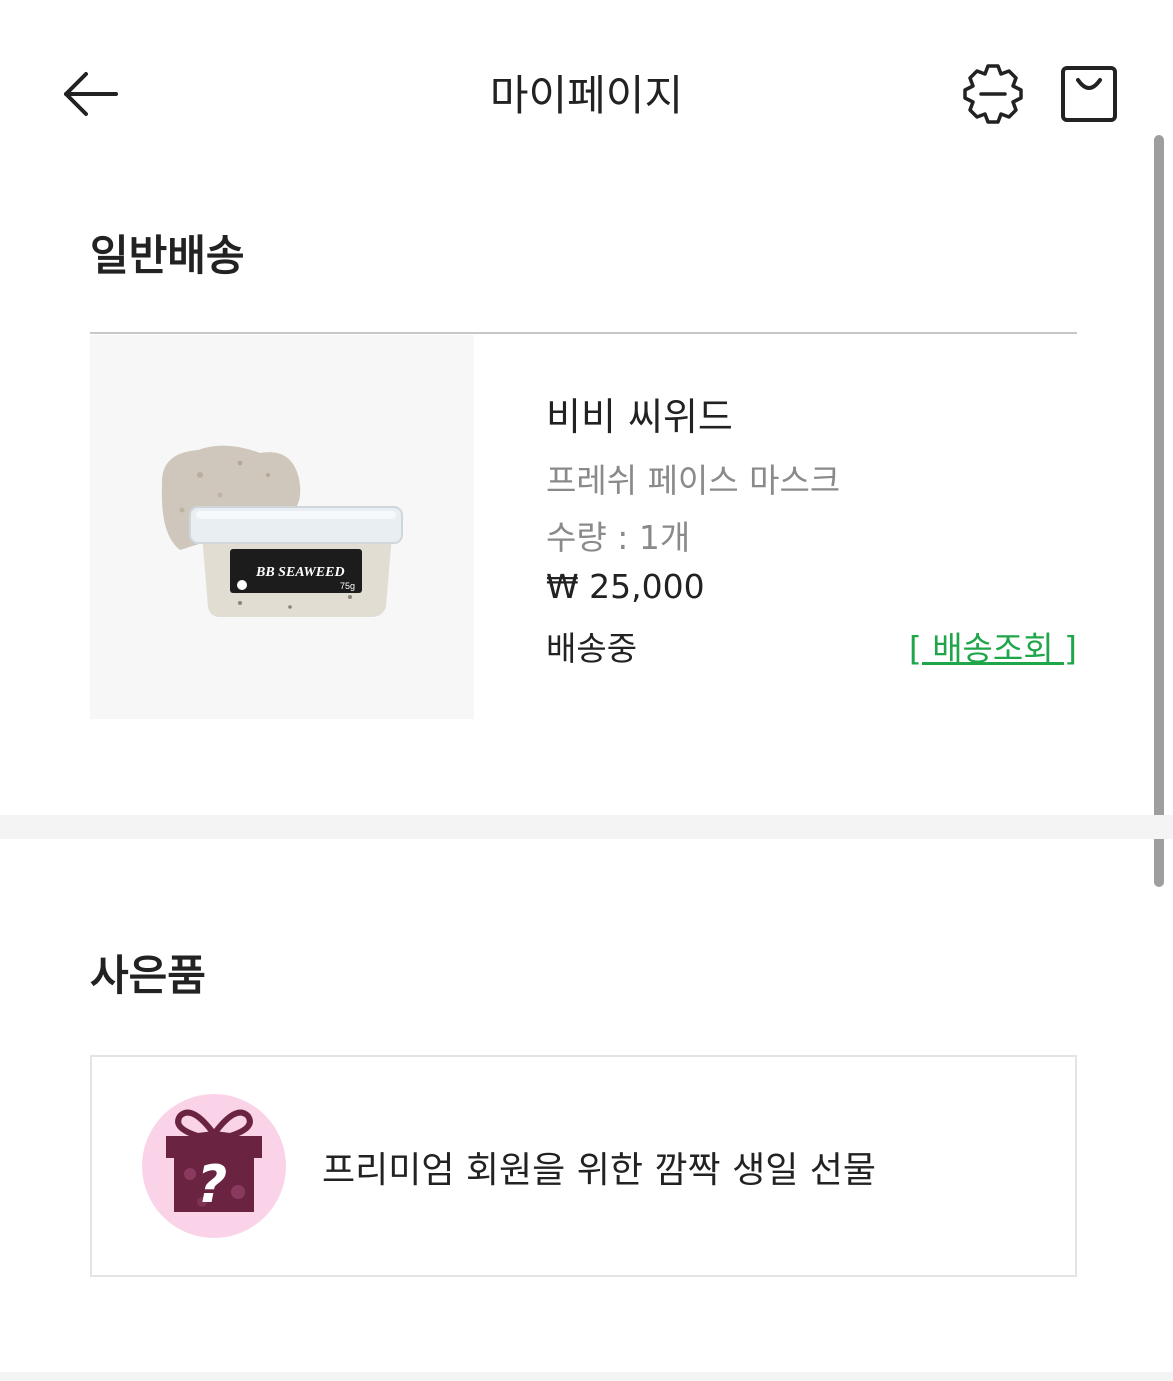  Describe the element at coordinates (618, 537) in the screenshot. I see `product-quantity: 수량 : 1개` at that location.